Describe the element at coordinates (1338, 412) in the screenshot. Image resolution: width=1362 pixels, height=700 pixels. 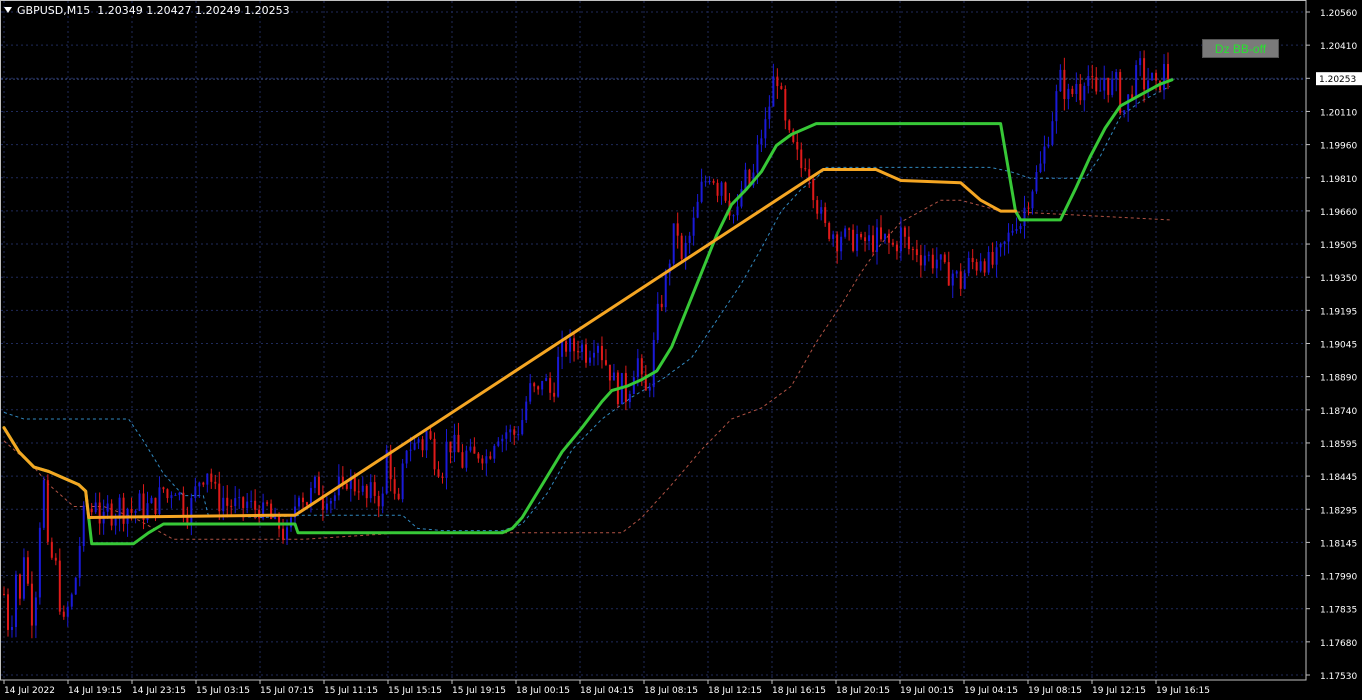
I see `price-tick-label: 1.18740` at that location.